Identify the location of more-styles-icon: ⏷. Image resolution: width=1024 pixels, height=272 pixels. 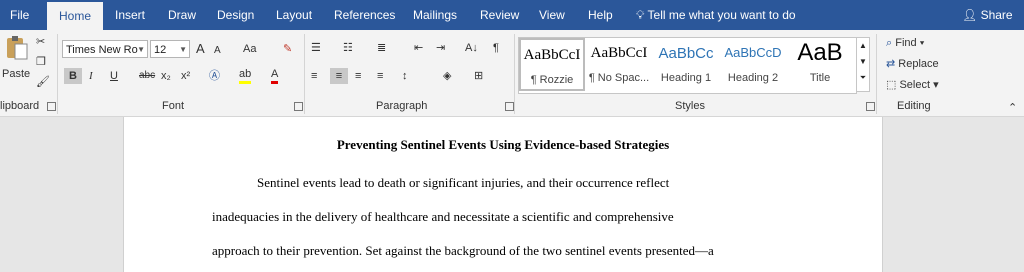
(863, 78).